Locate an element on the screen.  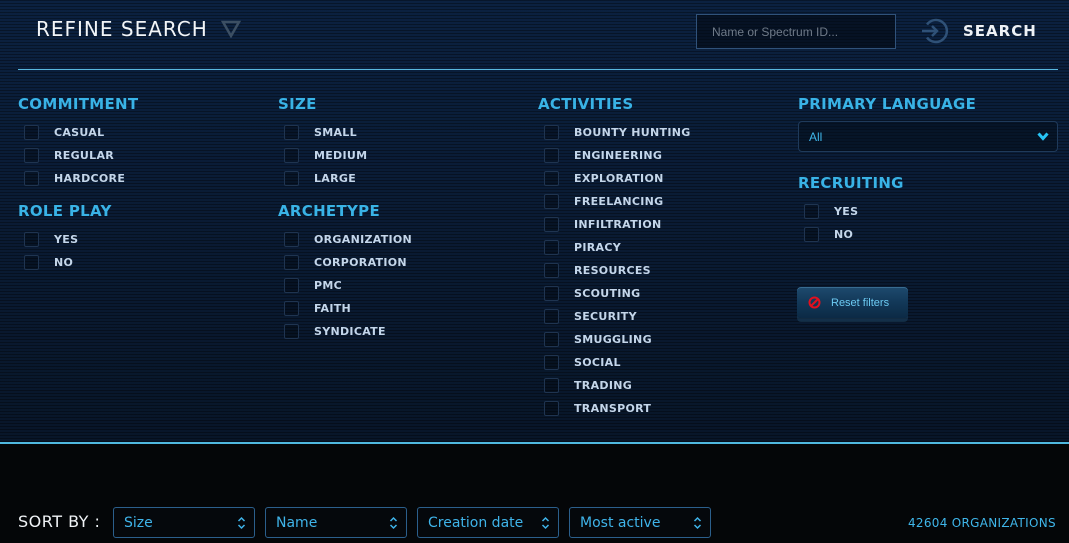
option-label: HARDCORE is located at coordinates (90, 178).